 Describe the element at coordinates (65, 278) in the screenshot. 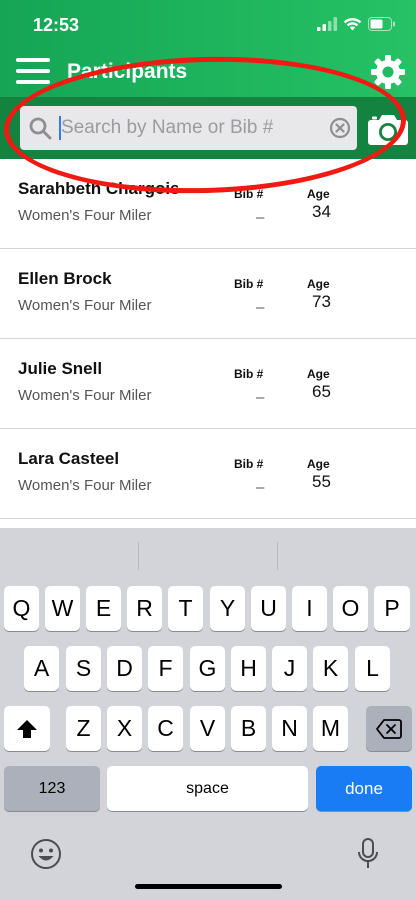

I see `participant-name: Ellen Brock` at that location.